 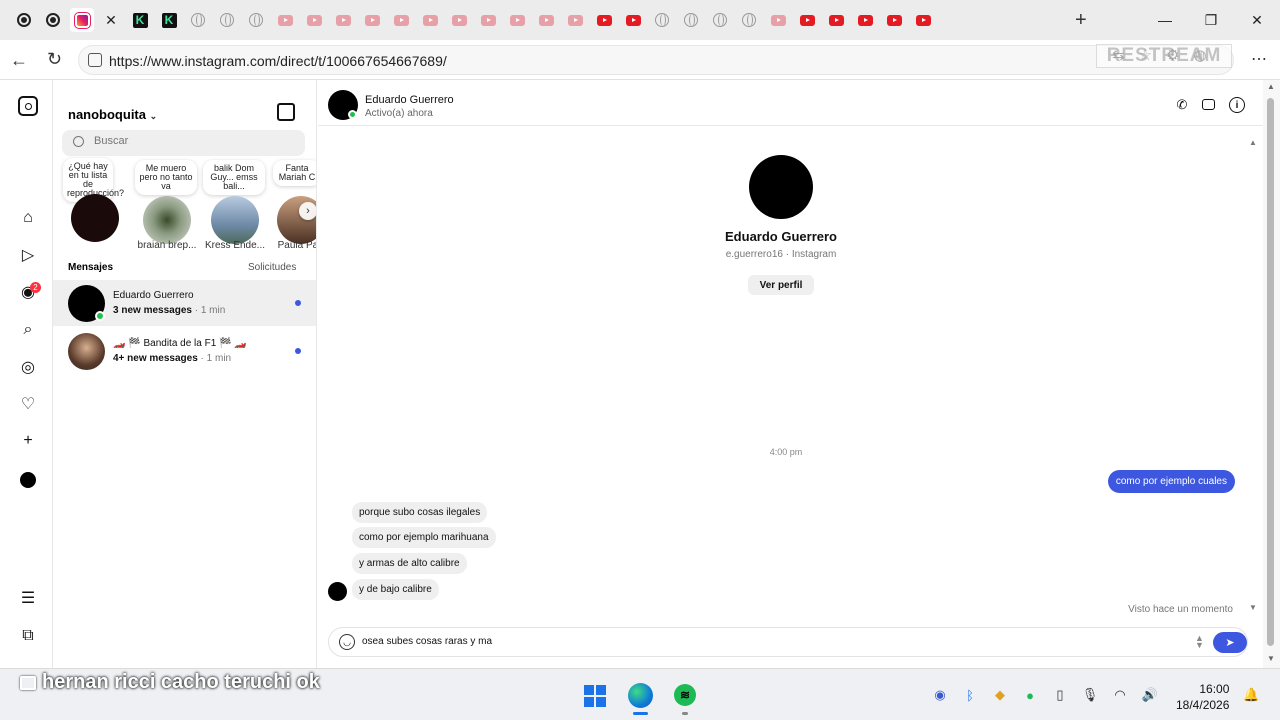 What do you see at coordinates (1211, 20) in the screenshot?
I see `restore-button: ❐` at bounding box center [1211, 20].